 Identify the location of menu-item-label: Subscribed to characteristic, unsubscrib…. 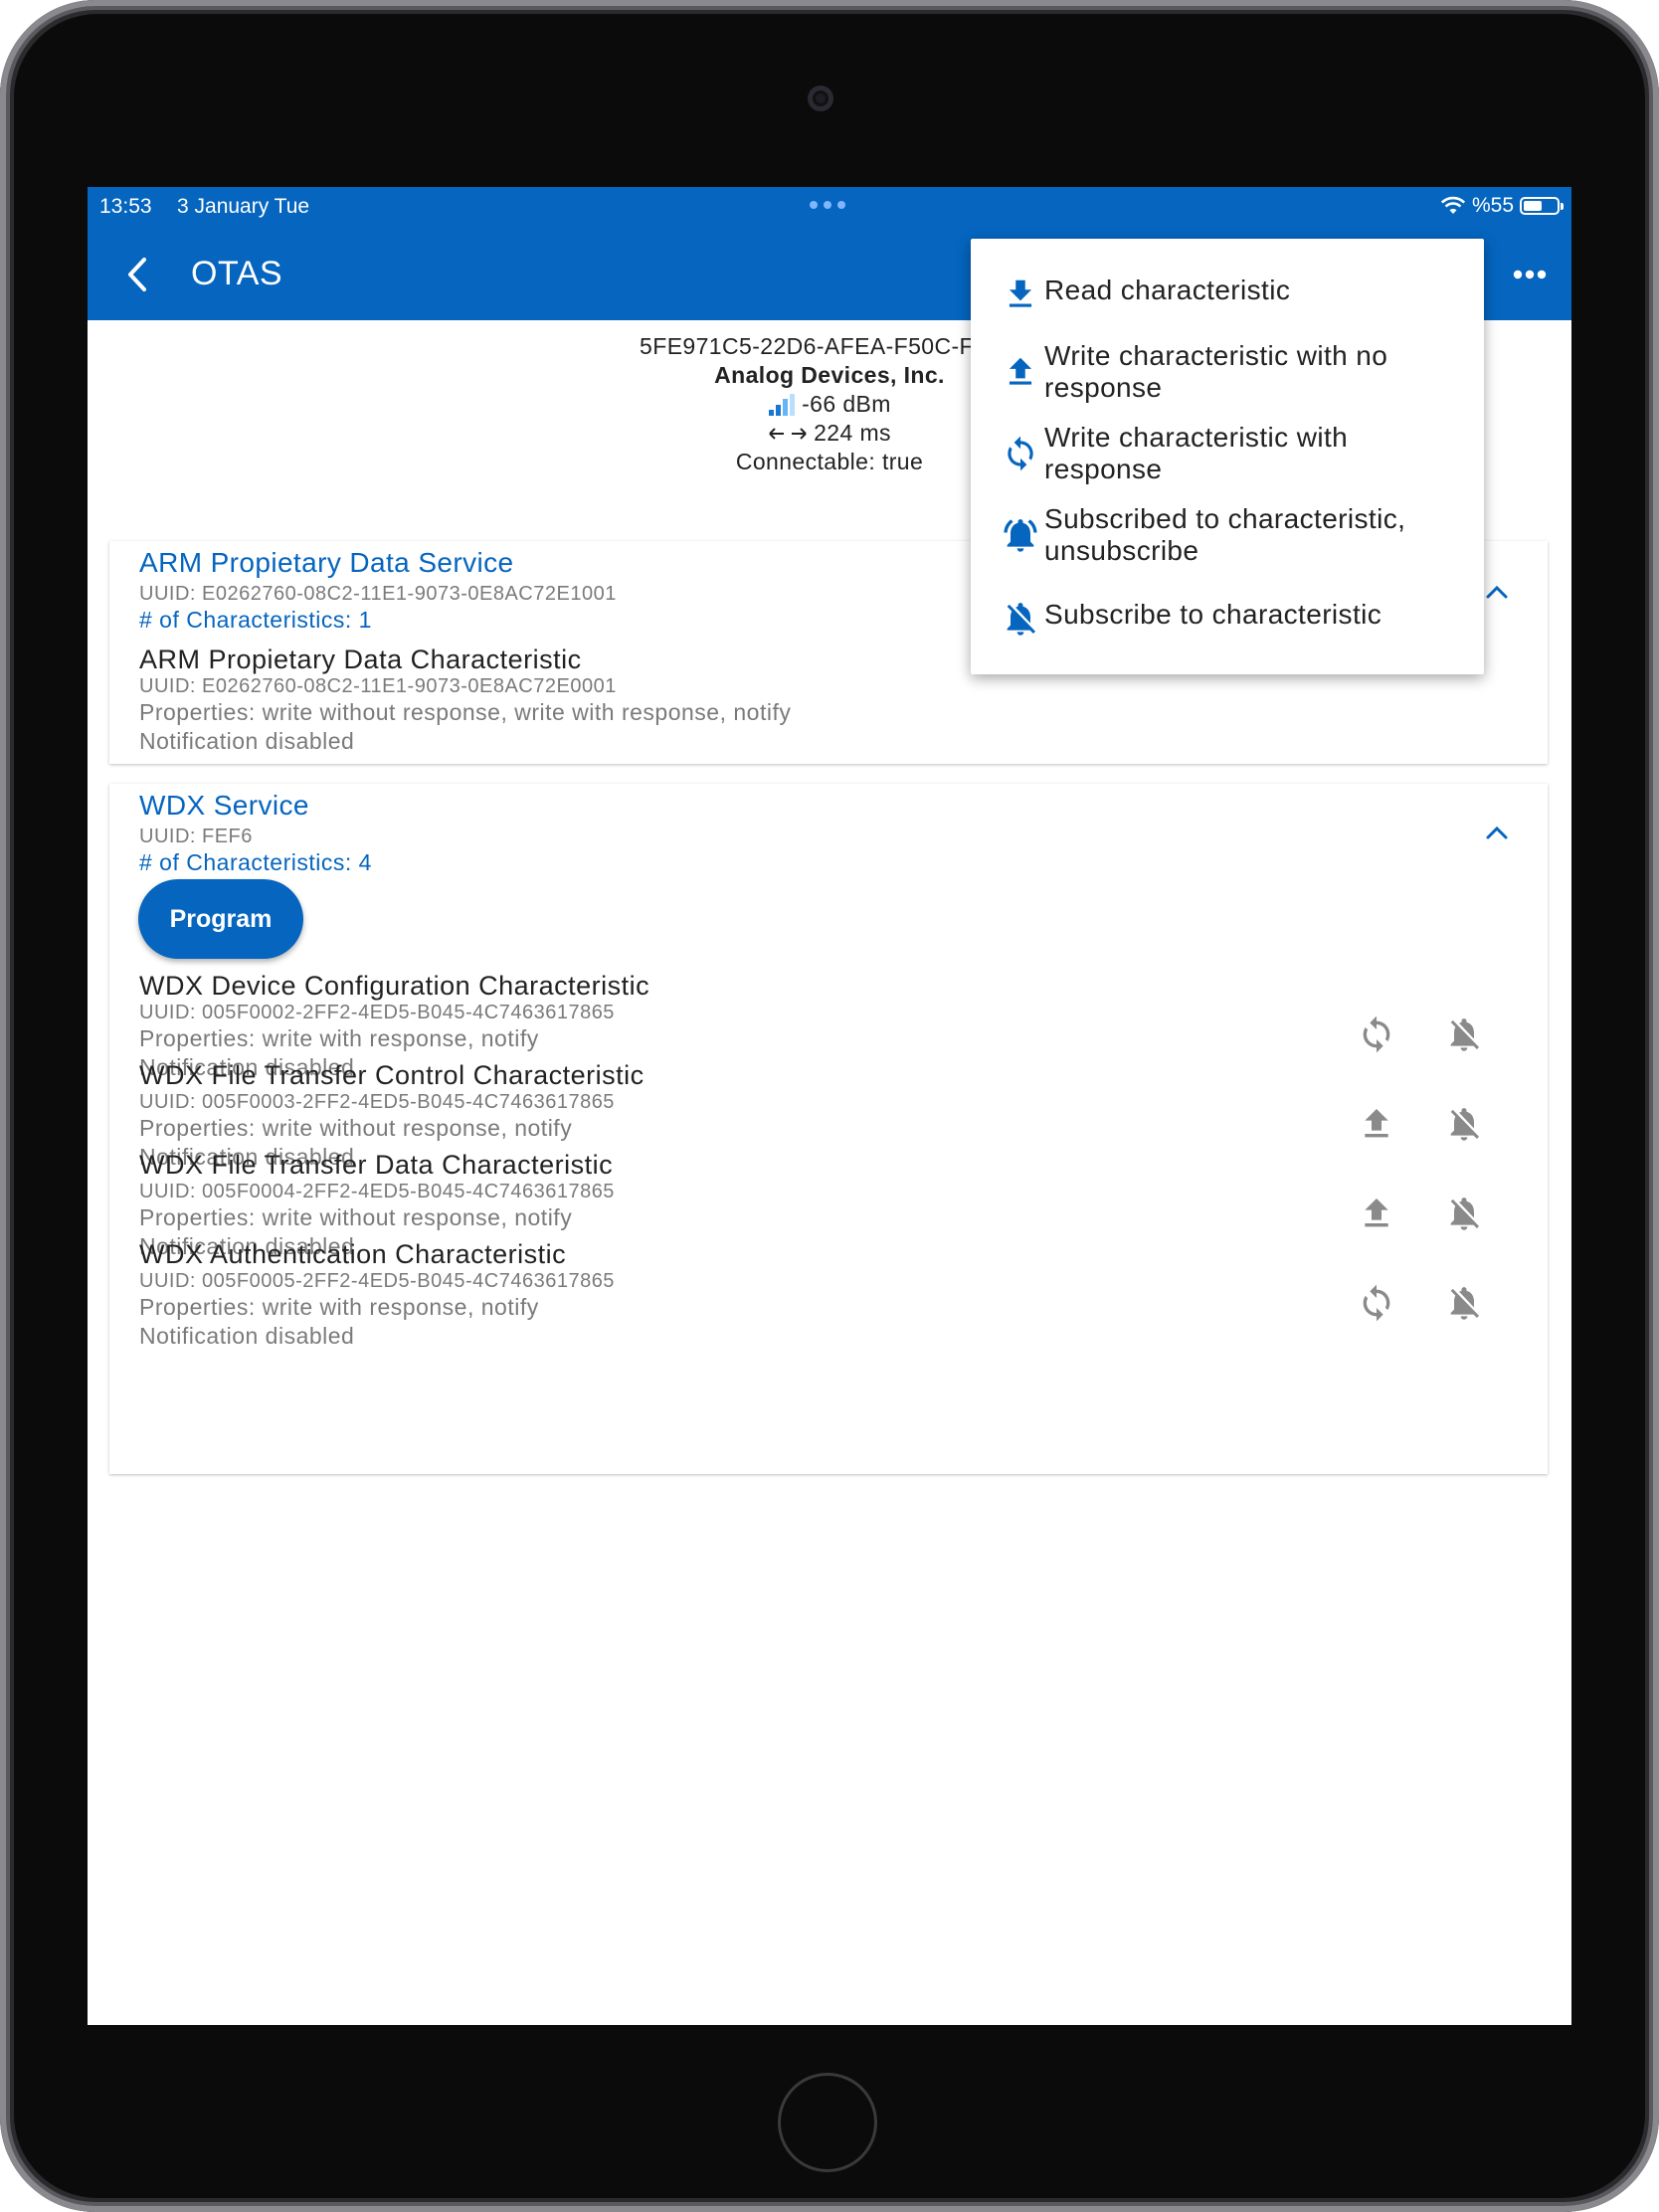
(1225, 534).